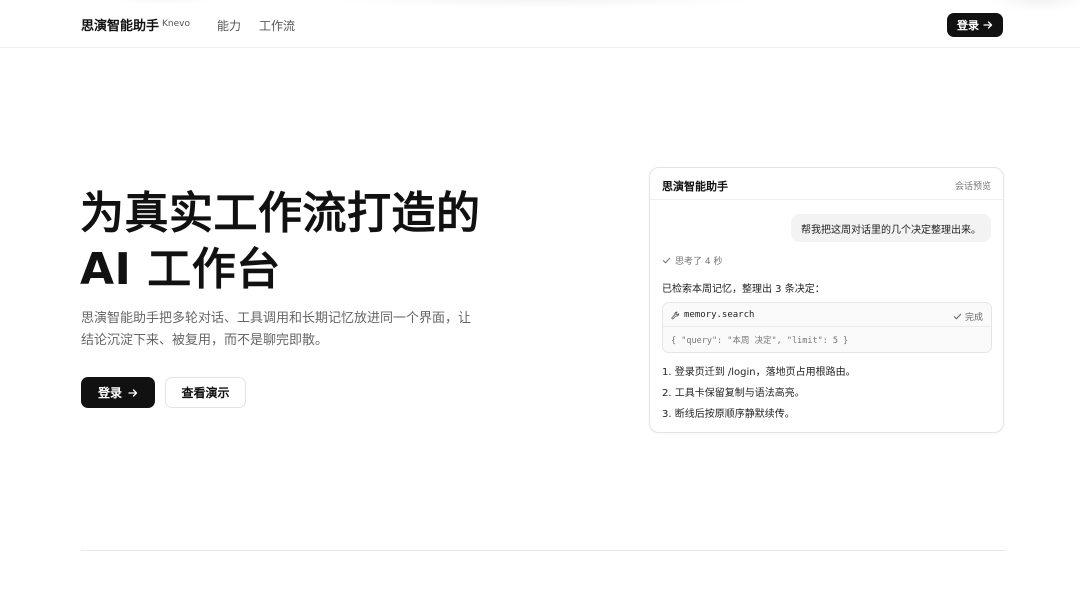  What do you see at coordinates (728, 414) in the screenshot?
I see `list-item: 3. 断线后按原顺序静默续传。` at bounding box center [728, 414].